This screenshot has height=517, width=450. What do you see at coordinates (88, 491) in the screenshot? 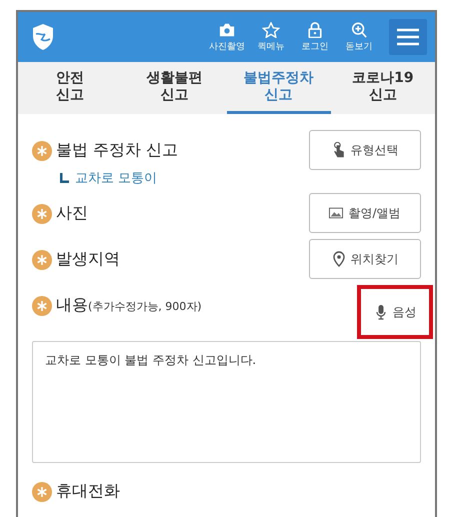
I see `field-label: 휴대전화` at bounding box center [88, 491].